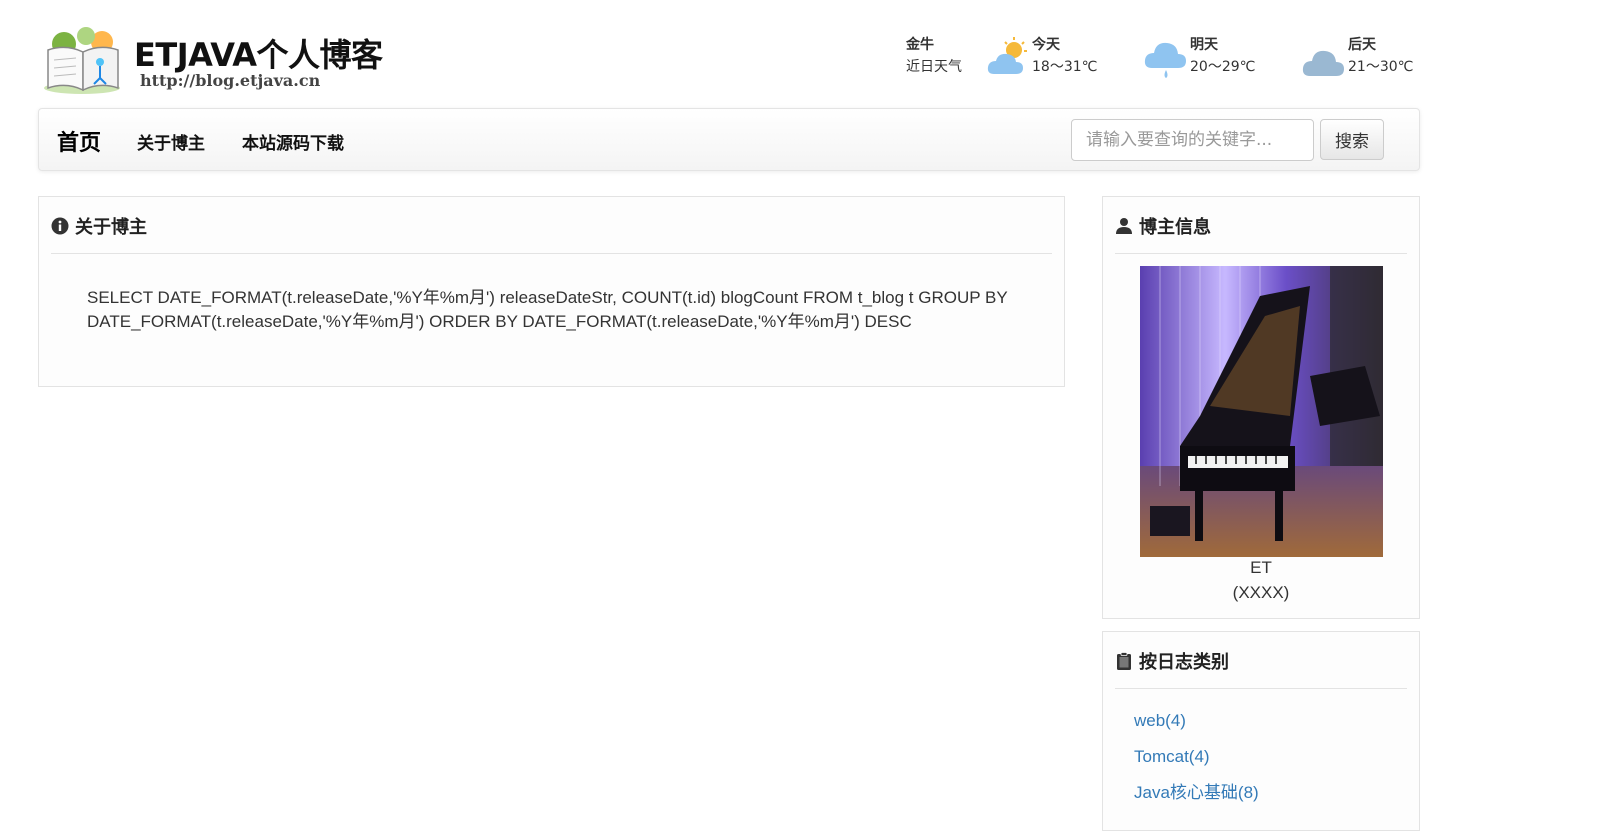 This screenshot has width=1616, height=831. I want to click on weather-day-label: 明天, so click(1204, 45).